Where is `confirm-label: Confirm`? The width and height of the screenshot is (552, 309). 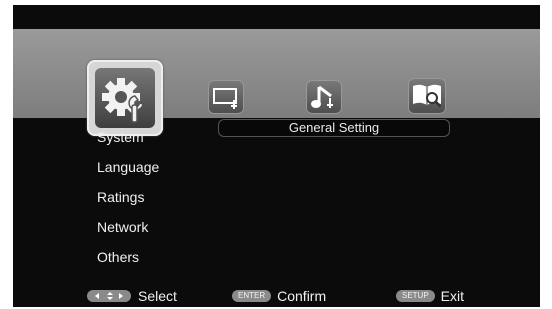
confirm-label: Confirm is located at coordinates (302, 296).